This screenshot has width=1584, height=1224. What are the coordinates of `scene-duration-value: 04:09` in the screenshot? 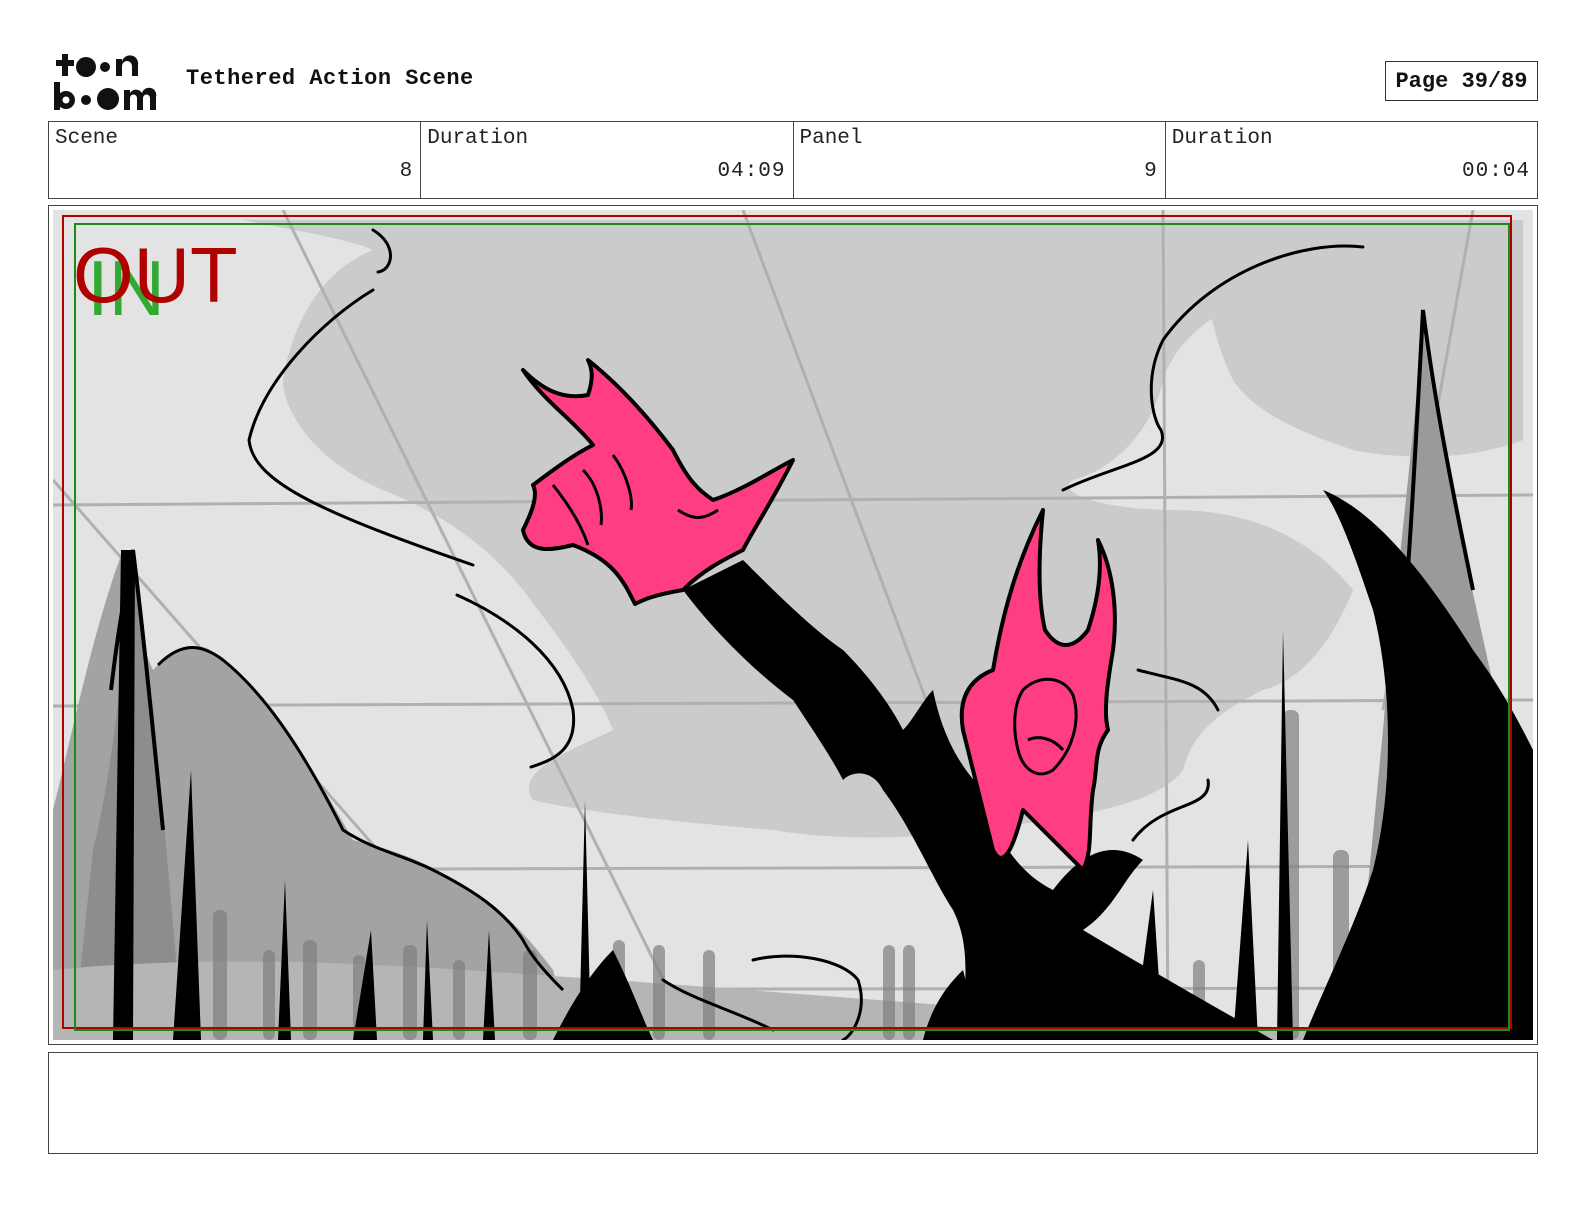 It's located at (751, 171).